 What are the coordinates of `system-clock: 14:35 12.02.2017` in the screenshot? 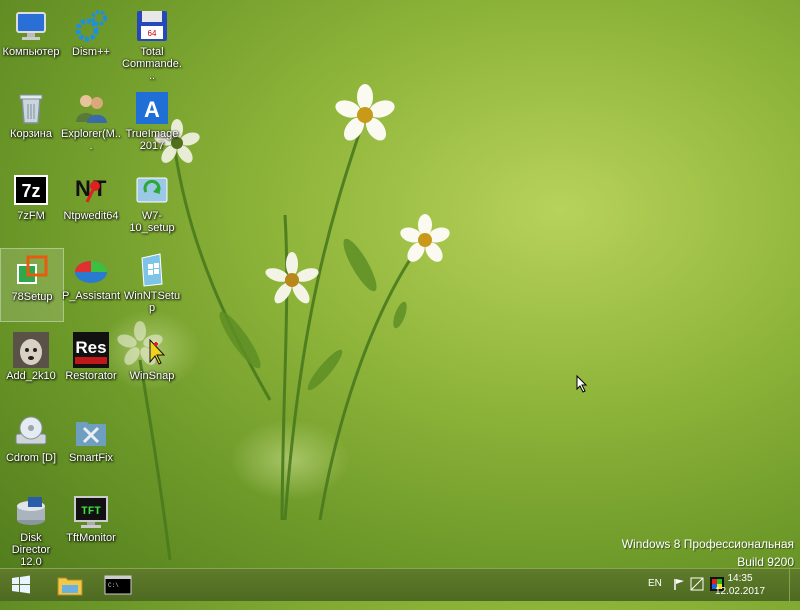 It's located at (740, 585).